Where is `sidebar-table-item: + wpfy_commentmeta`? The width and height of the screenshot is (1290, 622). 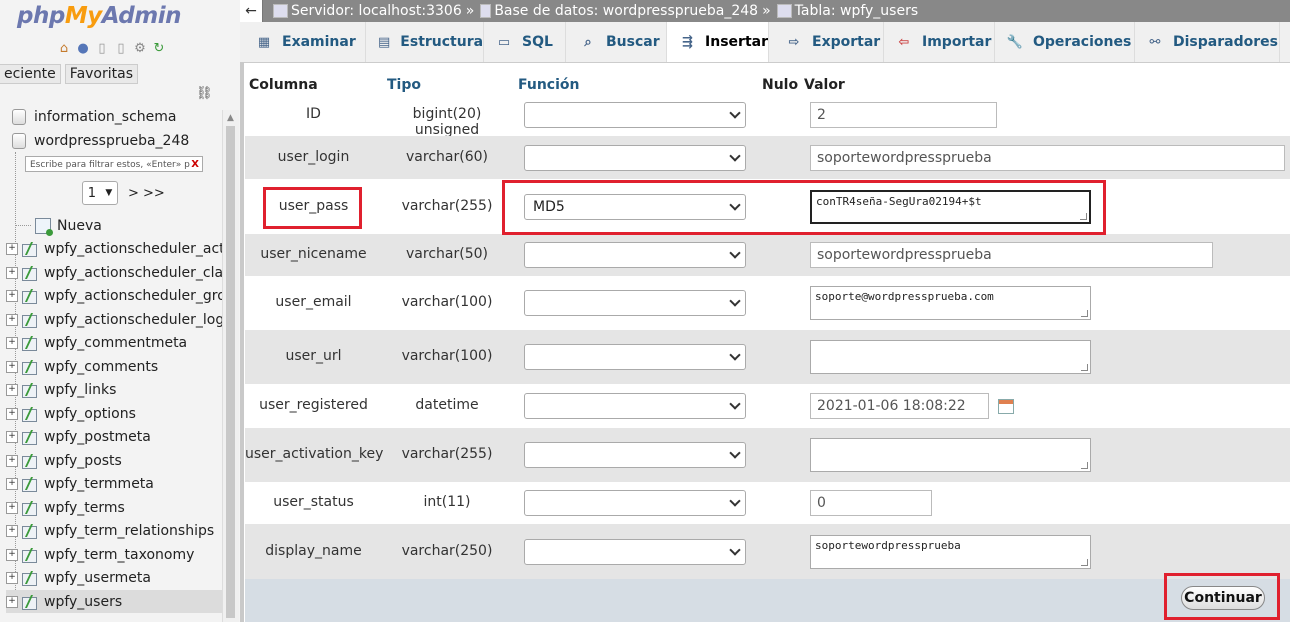 sidebar-table-item: + wpfy_commentmeta is located at coordinates (114, 342).